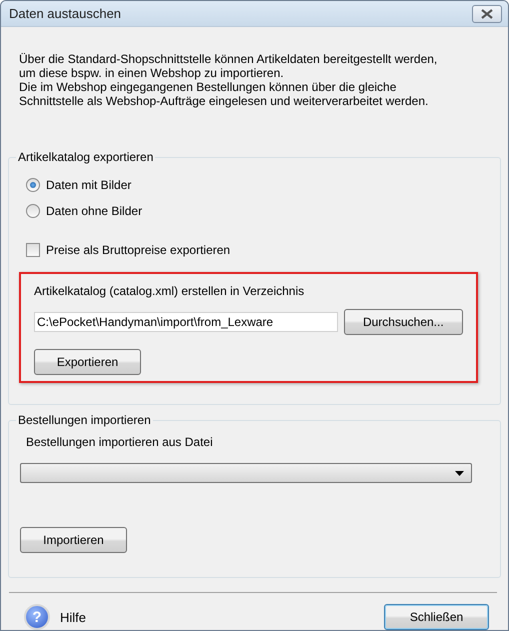  Describe the element at coordinates (258, 250) in the screenshot. I see `checkbox-option: Preise als Bruttopreise exportieren` at that location.